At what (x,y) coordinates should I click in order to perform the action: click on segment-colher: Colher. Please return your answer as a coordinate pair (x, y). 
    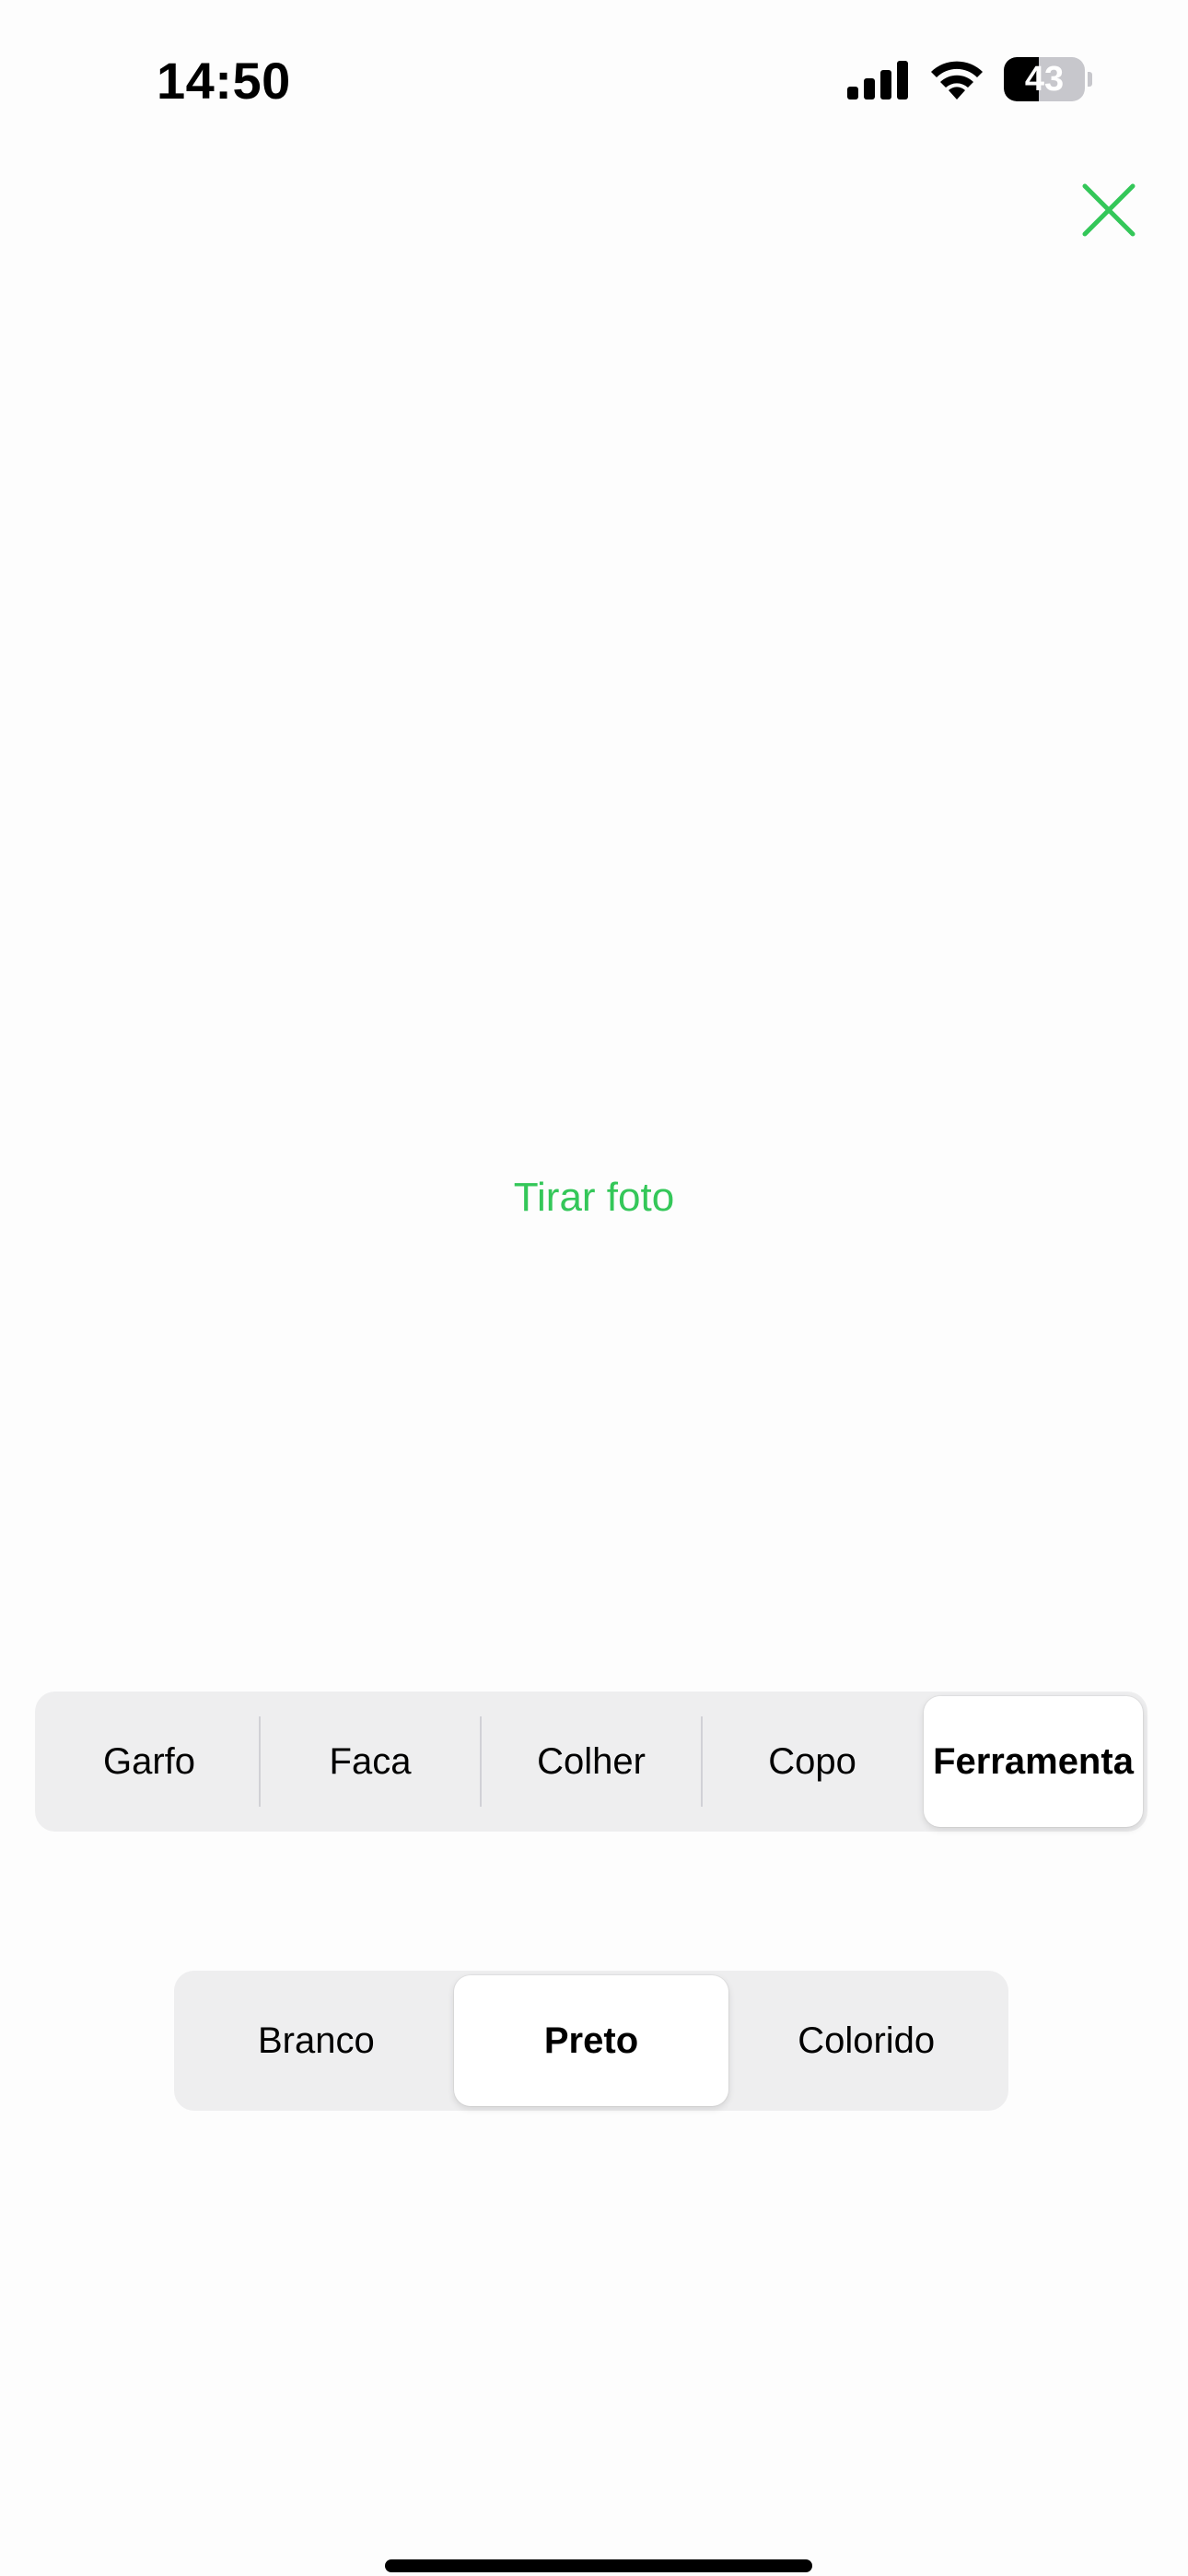
    Looking at the image, I should click on (591, 1761).